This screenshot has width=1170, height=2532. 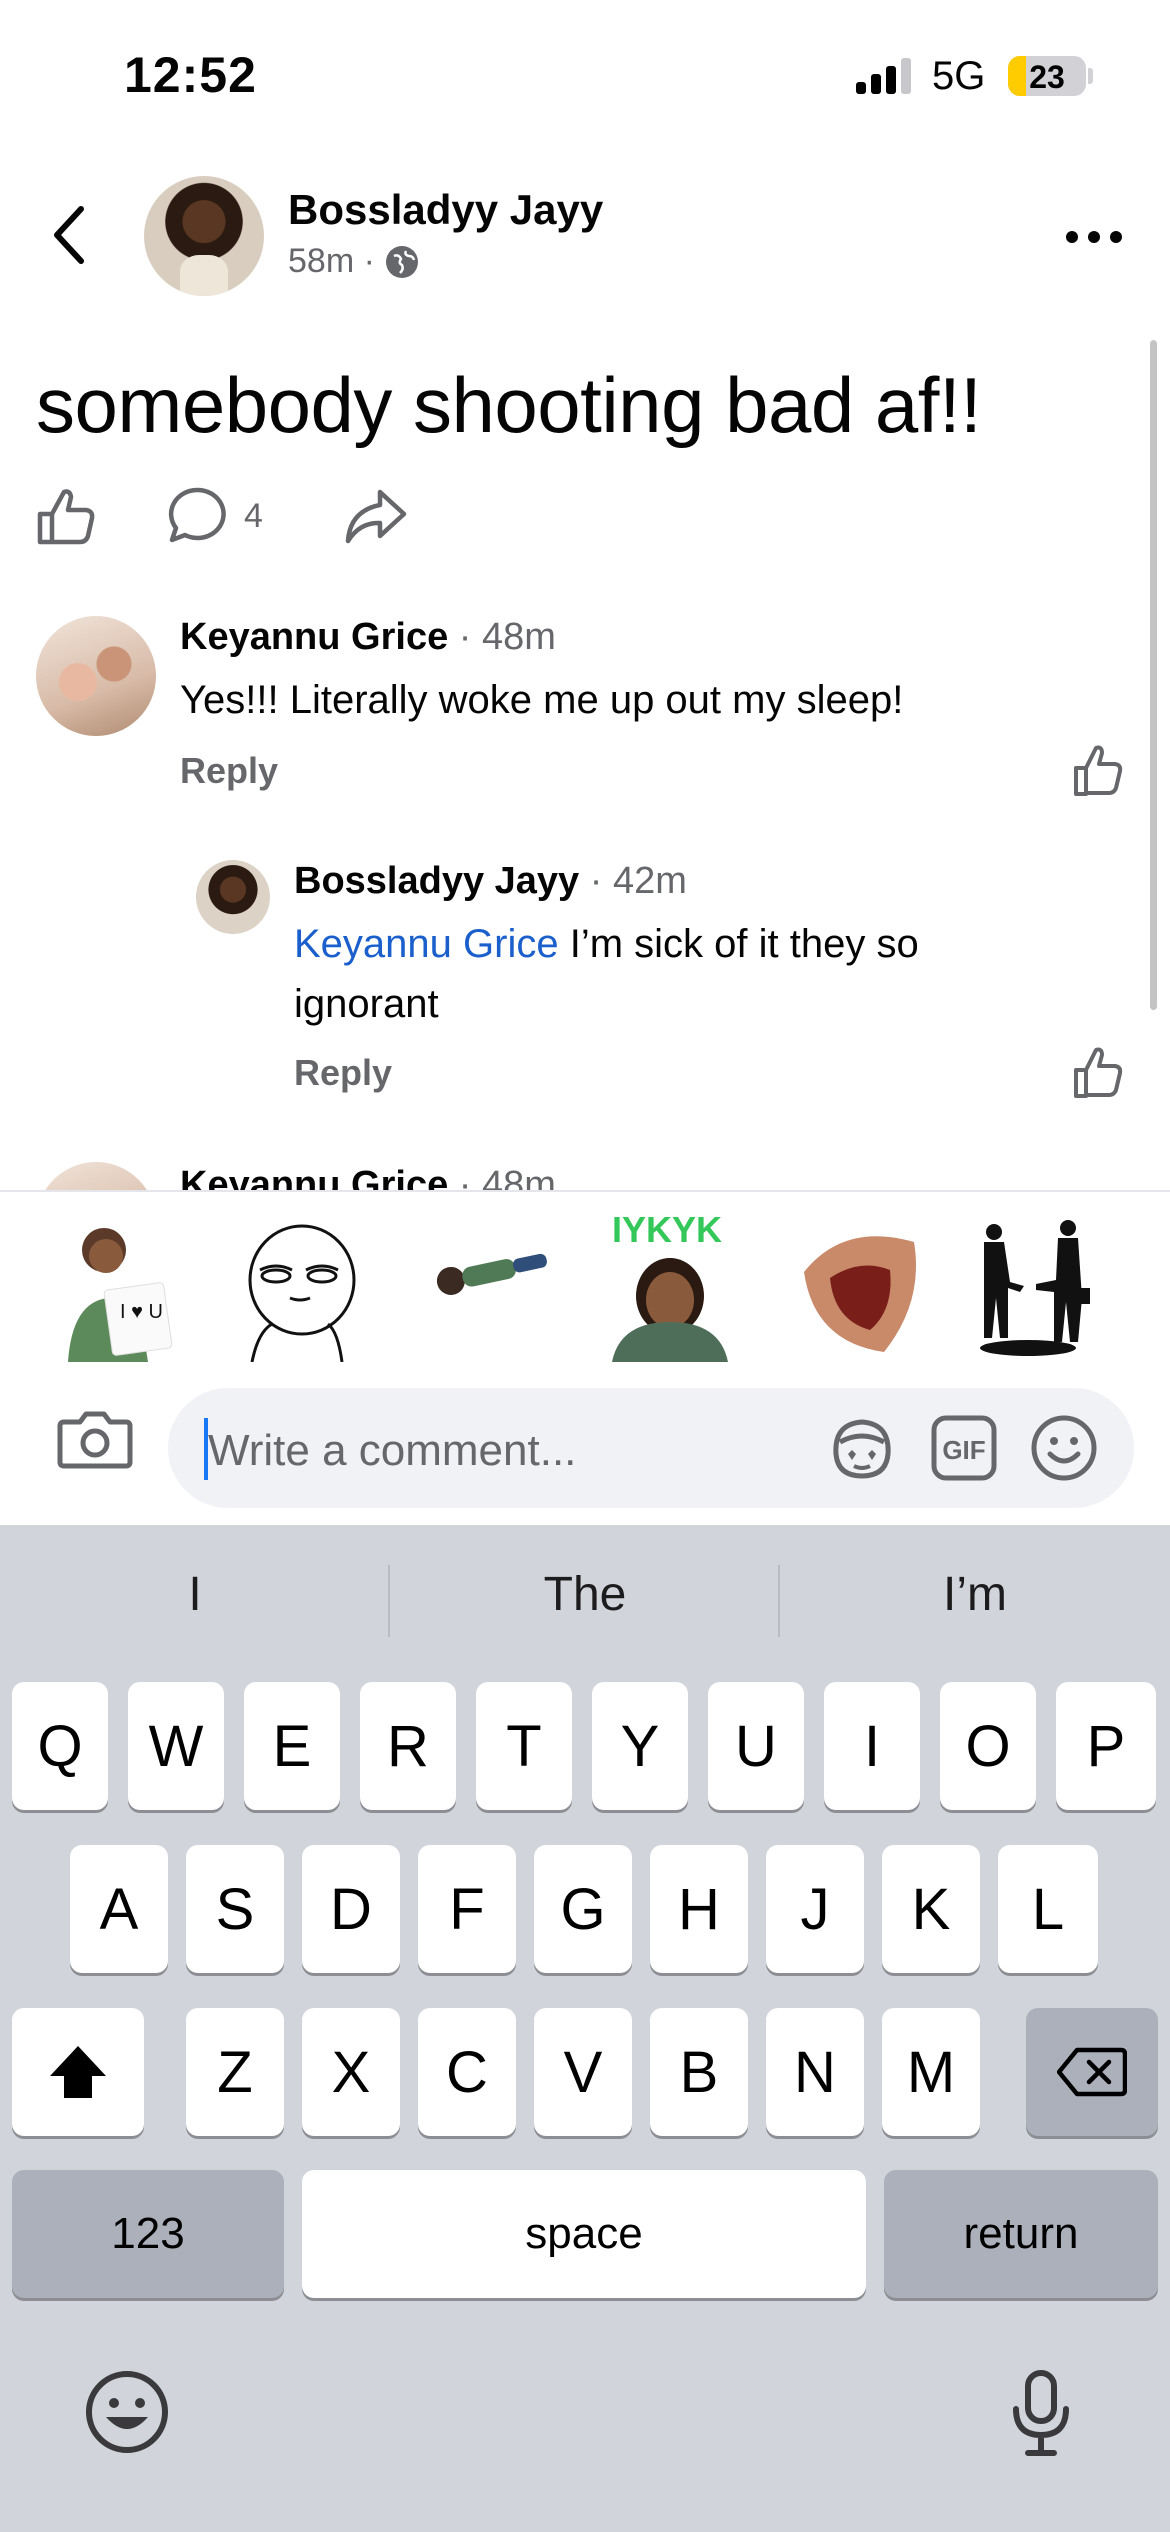 I want to click on status-bar: 12:52 5G 23, so click(x=585, y=75).